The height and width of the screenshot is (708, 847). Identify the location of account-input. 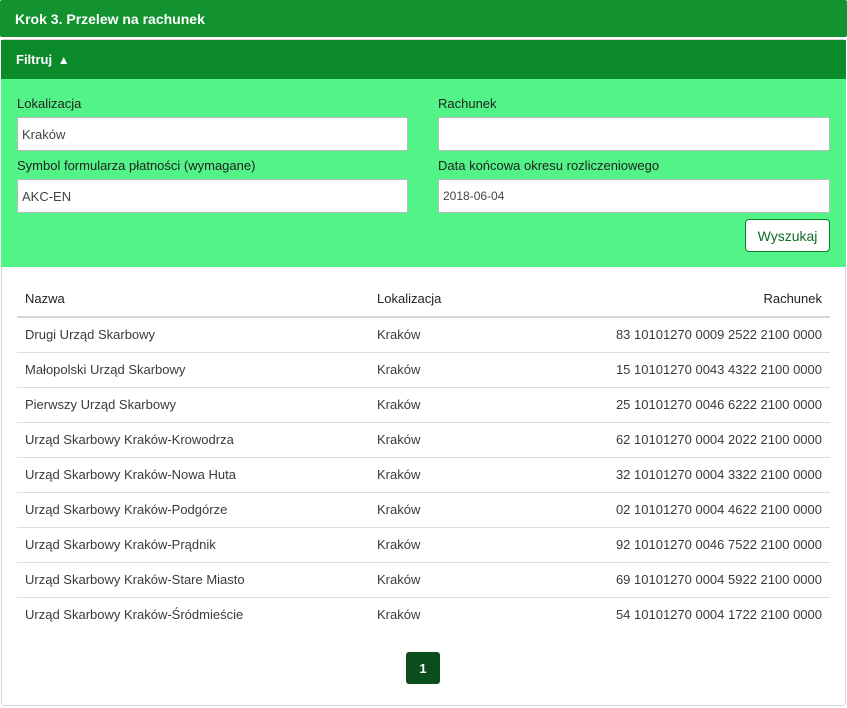
(634, 134).